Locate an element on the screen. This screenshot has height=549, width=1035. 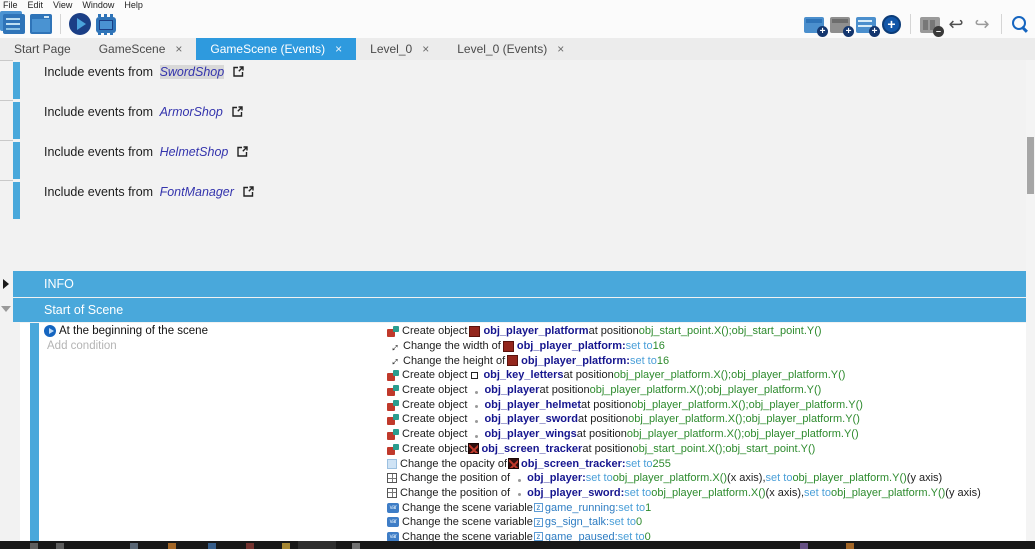
tab-label: Level_0 is located at coordinates (391, 49).